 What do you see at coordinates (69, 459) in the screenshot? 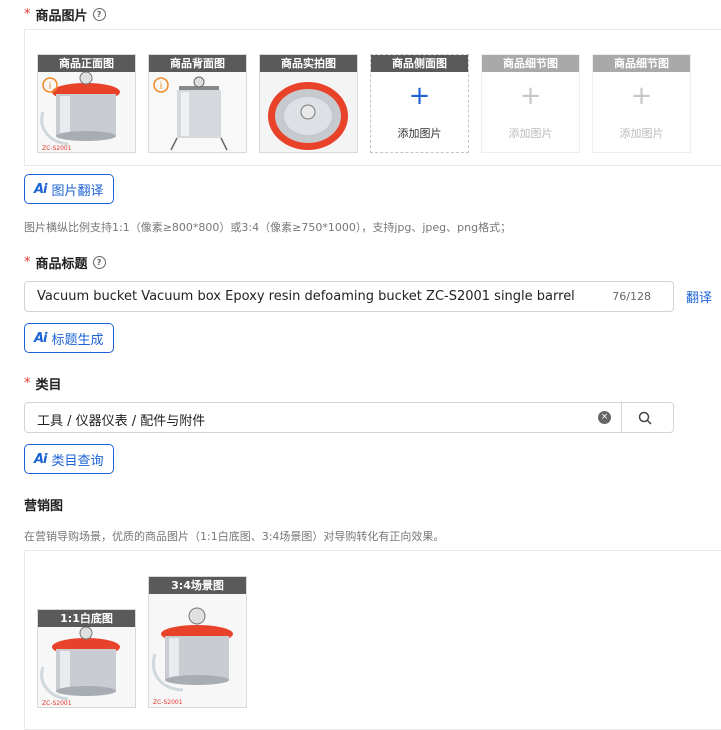
I see `category-query-button: Ai 类目查询` at bounding box center [69, 459].